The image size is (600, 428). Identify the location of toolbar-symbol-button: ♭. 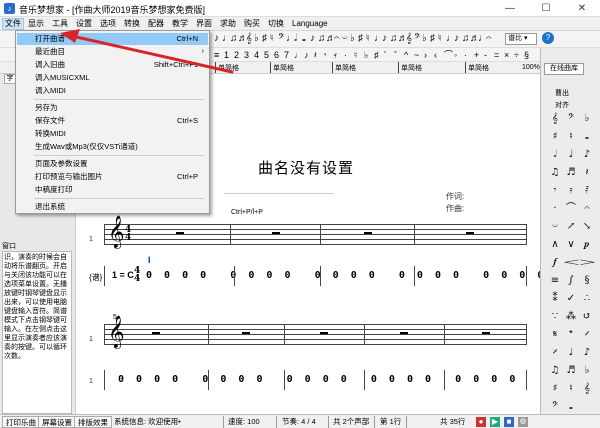
(366, 55).